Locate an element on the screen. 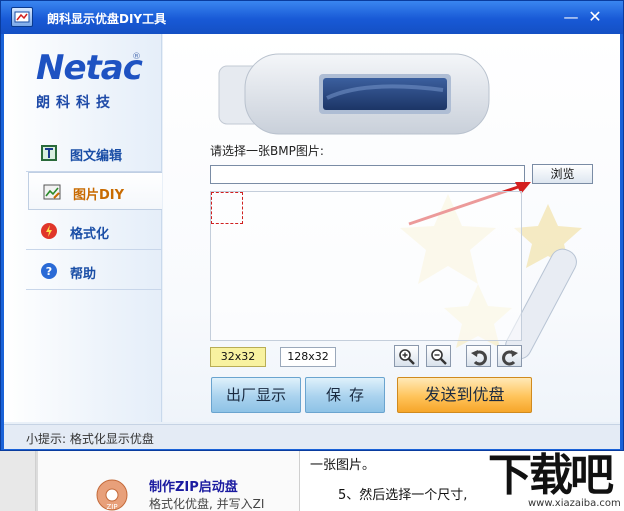  format-icon is located at coordinates (49, 231).